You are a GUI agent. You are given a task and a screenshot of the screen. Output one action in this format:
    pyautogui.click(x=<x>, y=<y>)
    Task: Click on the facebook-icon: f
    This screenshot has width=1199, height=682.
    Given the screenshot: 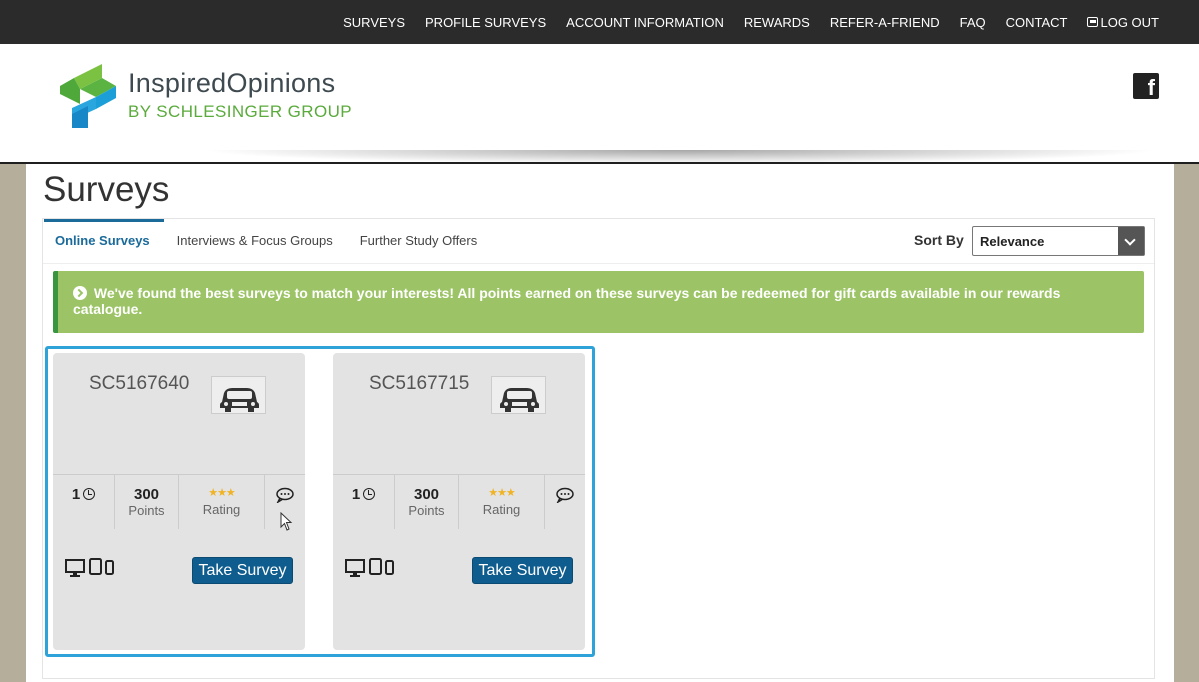 What is the action you would take?
    pyautogui.click(x=1146, y=86)
    